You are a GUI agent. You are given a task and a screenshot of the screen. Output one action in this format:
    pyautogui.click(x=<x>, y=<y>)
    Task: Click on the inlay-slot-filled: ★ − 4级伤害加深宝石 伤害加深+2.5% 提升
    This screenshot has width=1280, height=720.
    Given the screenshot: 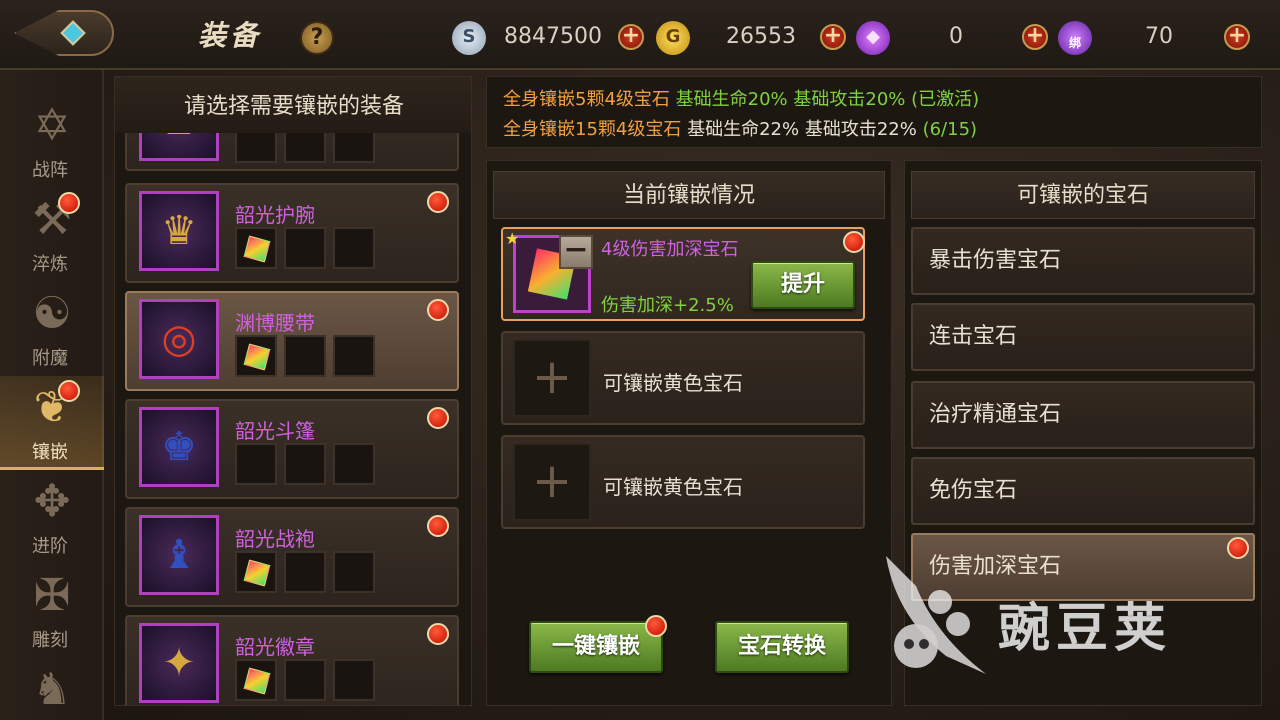 What is the action you would take?
    pyautogui.click(x=683, y=274)
    